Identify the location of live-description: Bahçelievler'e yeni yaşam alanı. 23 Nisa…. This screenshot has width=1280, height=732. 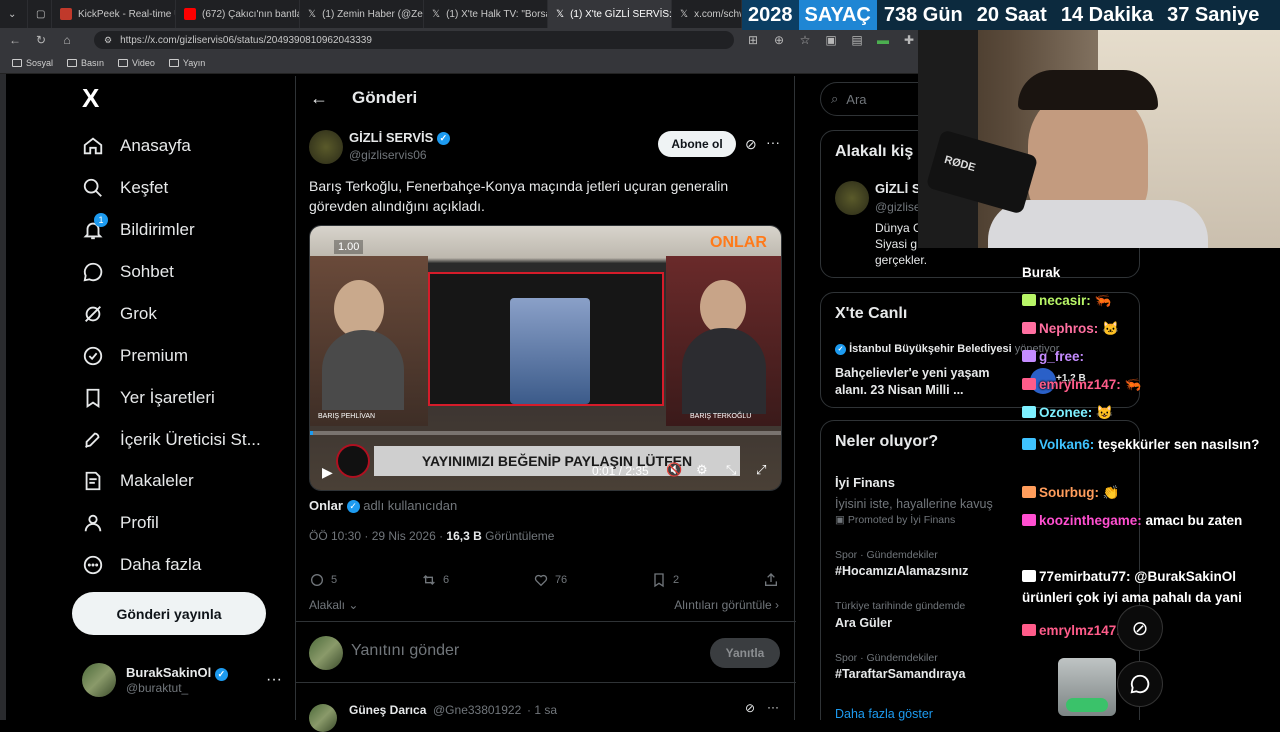
(912, 382).